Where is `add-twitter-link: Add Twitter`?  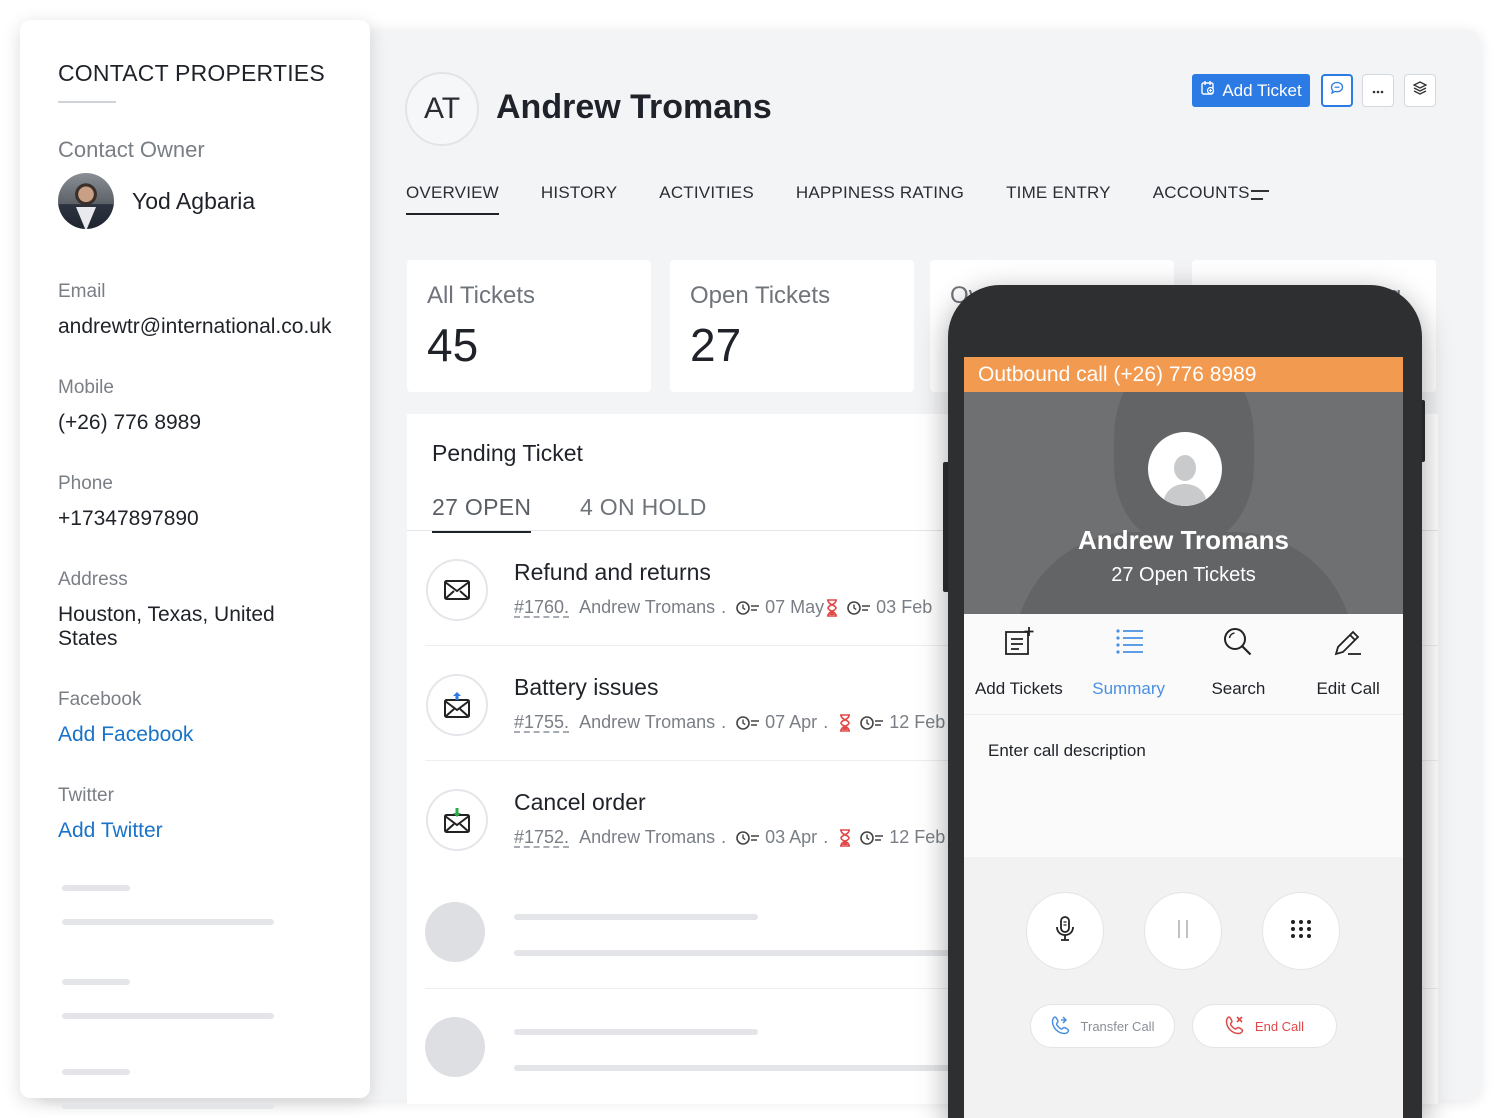
add-twitter-link: Add Twitter is located at coordinates (195, 831).